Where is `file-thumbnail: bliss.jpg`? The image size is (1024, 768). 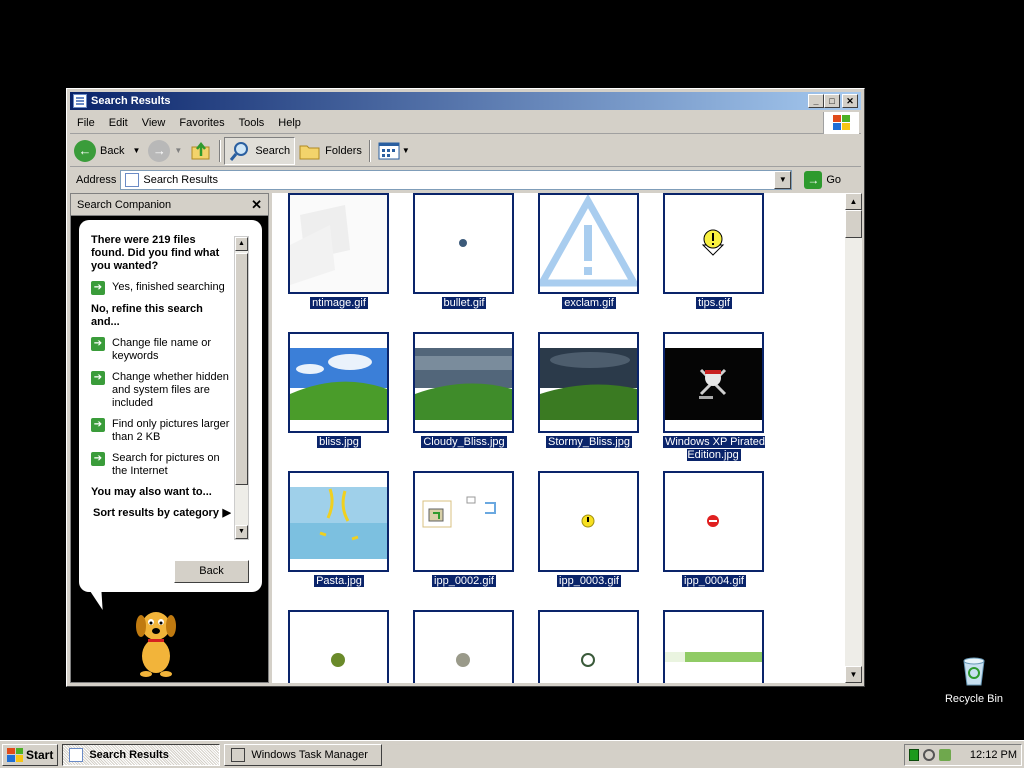
file-thumbnail: bliss.jpg is located at coordinates (339, 399).